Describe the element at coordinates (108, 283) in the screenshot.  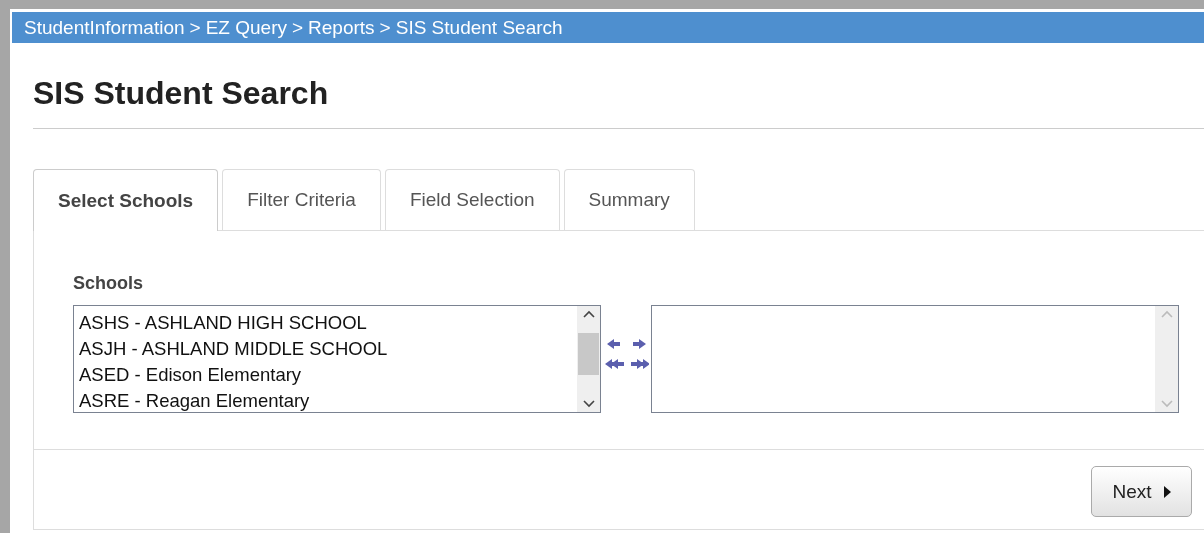
I see `field-label: Schools` at that location.